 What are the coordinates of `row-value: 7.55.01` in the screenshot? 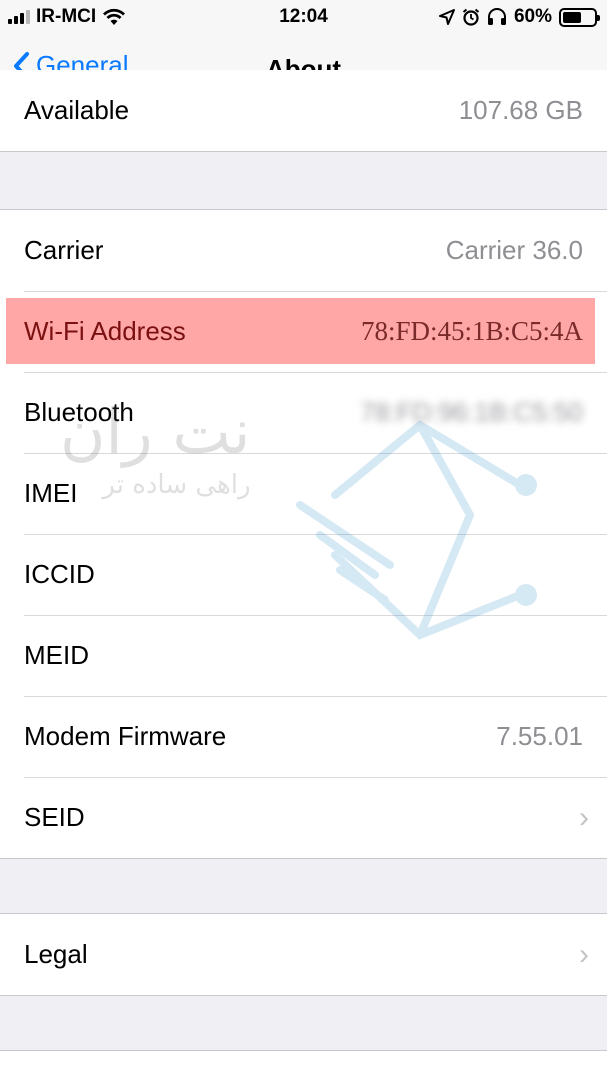 It's located at (539, 736).